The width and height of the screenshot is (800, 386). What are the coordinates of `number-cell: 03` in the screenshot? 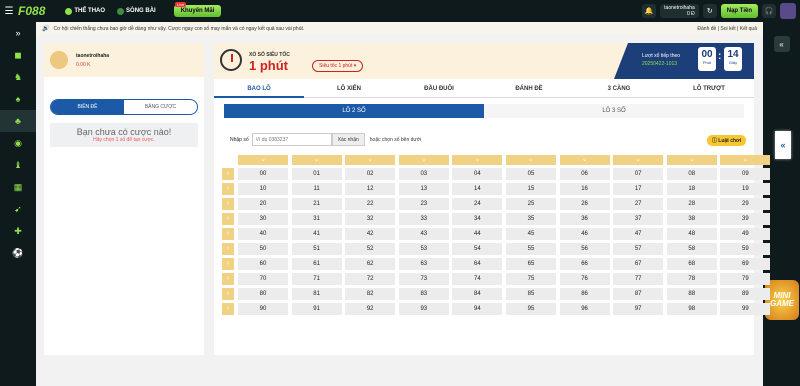 It's located at (423, 174).